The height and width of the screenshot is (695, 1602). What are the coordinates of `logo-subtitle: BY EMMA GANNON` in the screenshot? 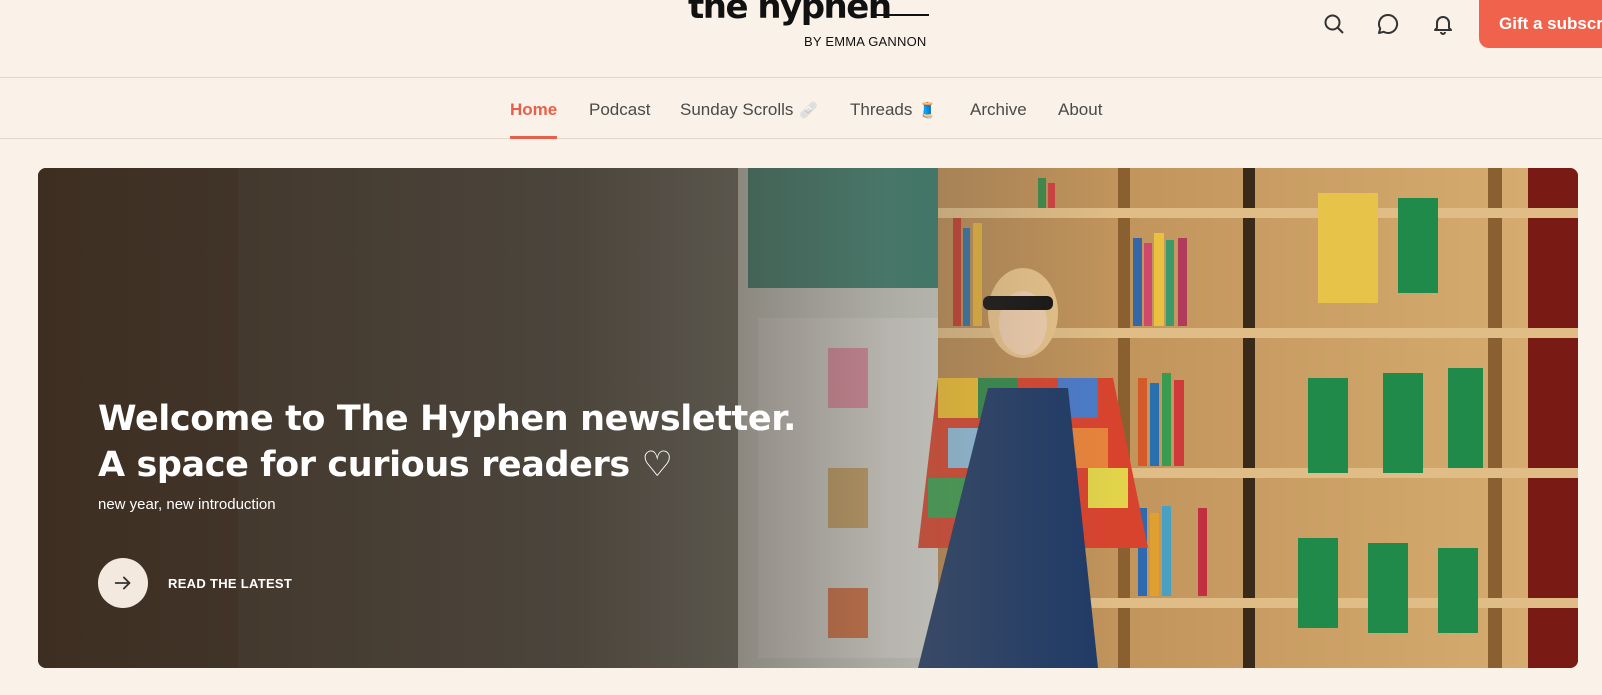 It's located at (865, 41).